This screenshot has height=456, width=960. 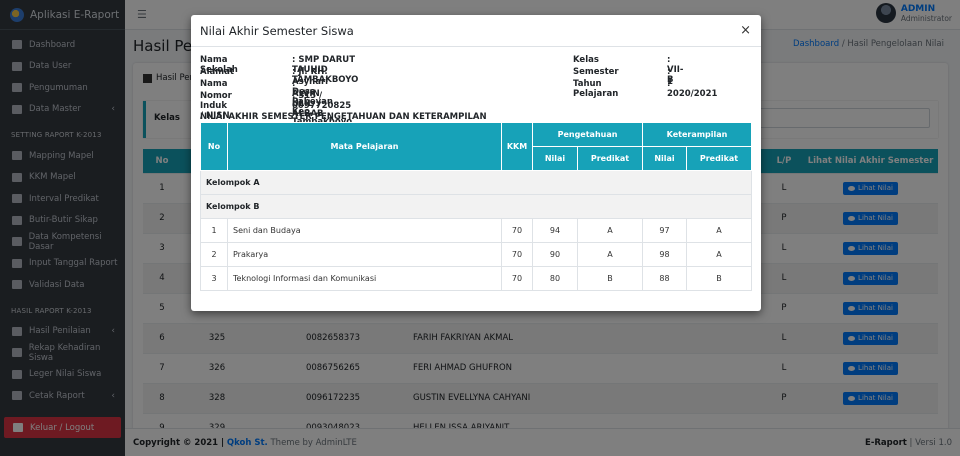 What do you see at coordinates (664, 278) in the screenshot?
I see `cell-k-nilai: 88` at bounding box center [664, 278].